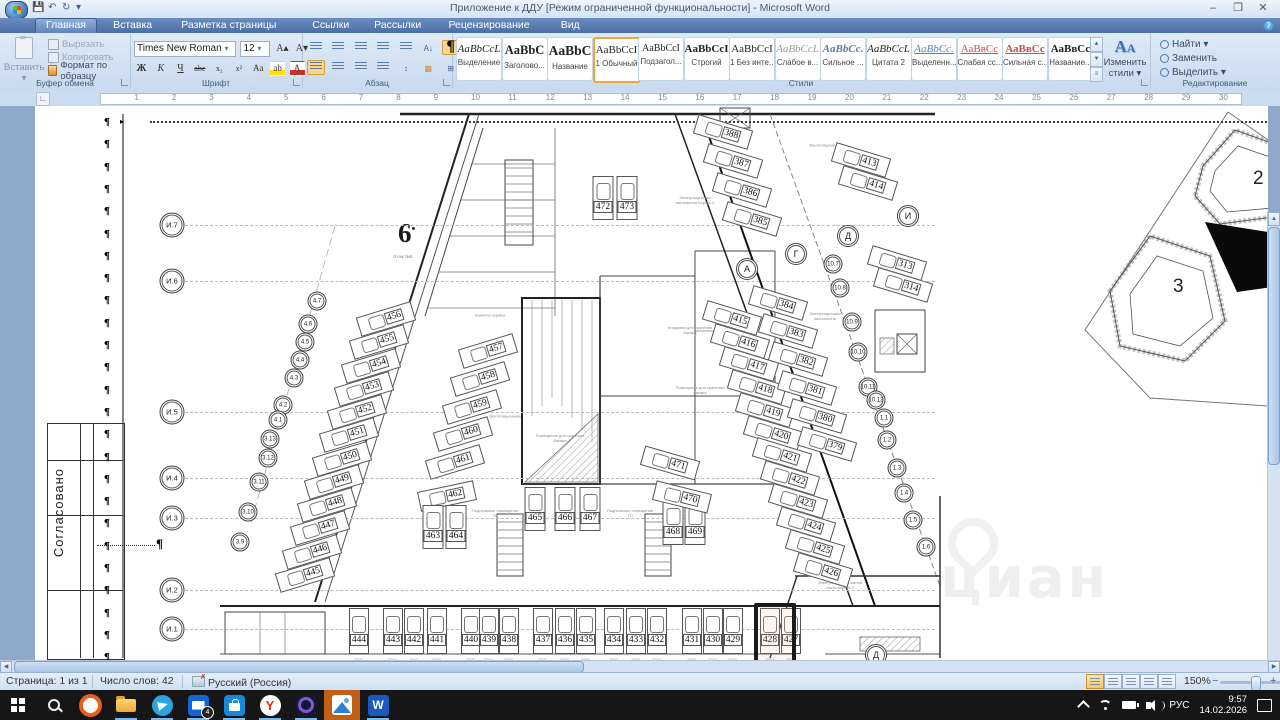 This screenshot has width=1280, height=720. What do you see at coordinates (316, 67) in the screenshot?
I see `align-left-icon` at bounding box center [316, 67].